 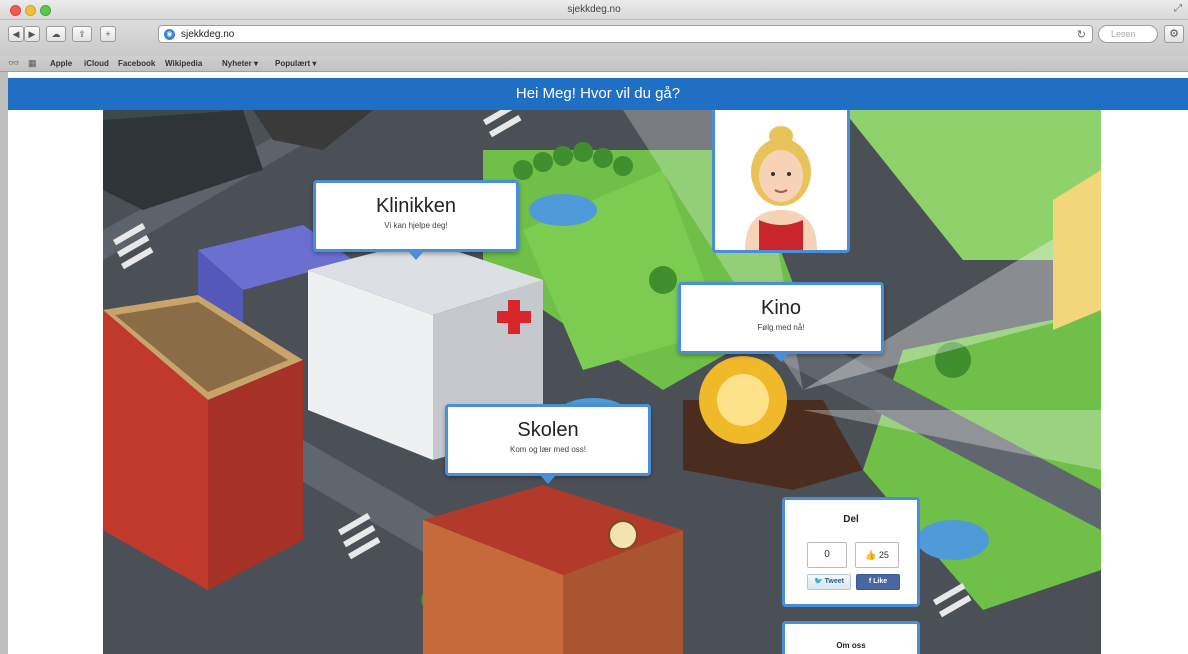 I want to click on facebook-icon: f, so click(x=870, y=581).